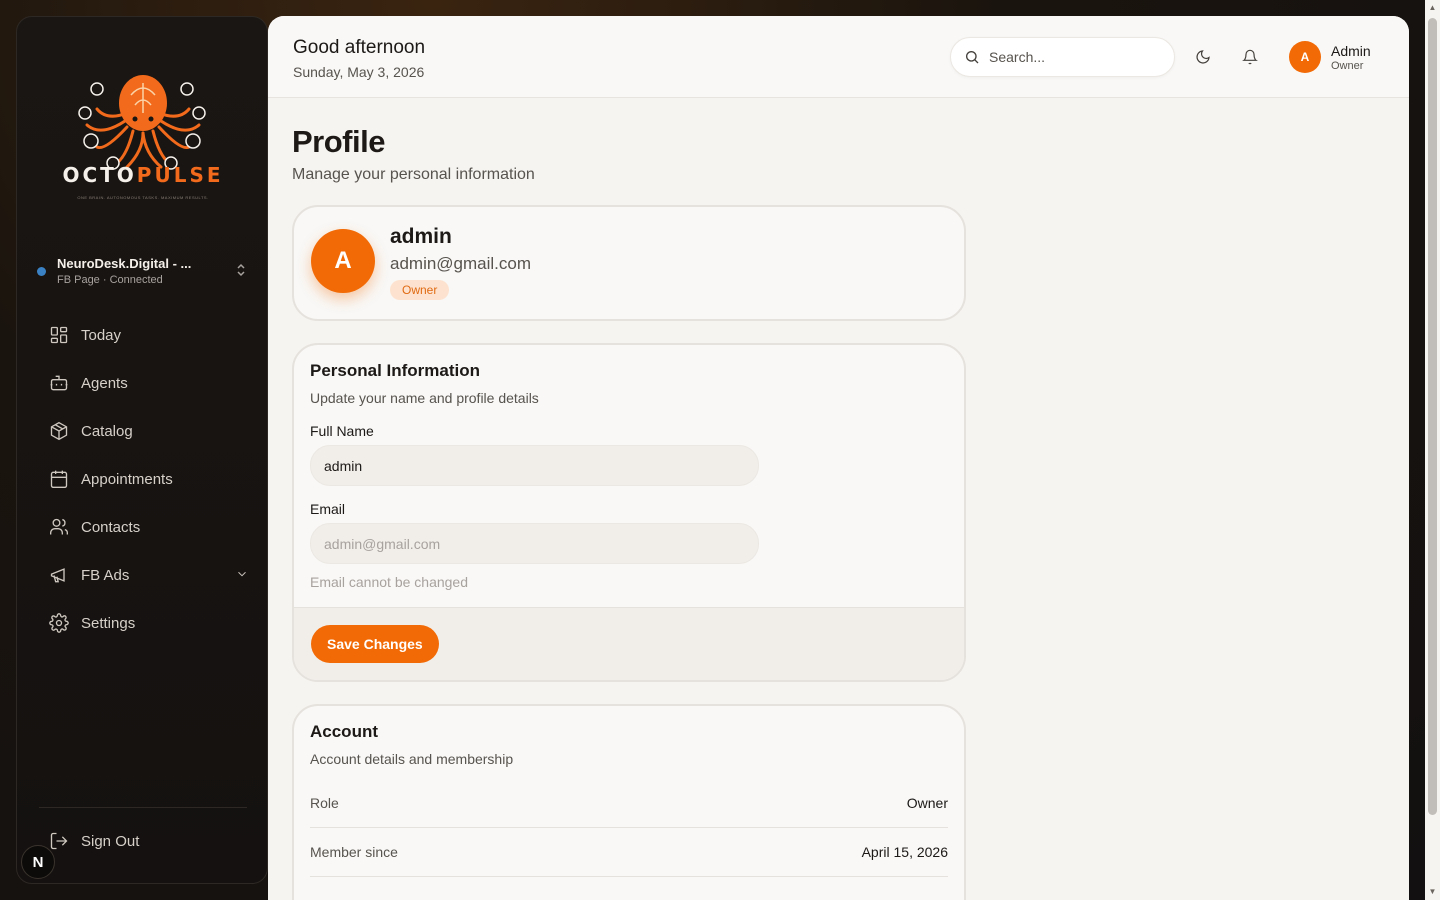 This screenshot has width=1440, height=900. Describe the element at coordinates (41, 271) in the screenshot. I see `status-dot` at that location.